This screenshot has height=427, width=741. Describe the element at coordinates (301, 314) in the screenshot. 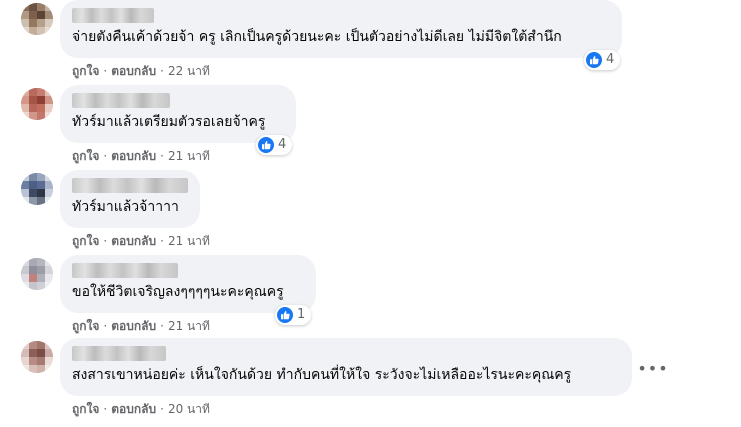

I see `reaction-count: 1` at that location.